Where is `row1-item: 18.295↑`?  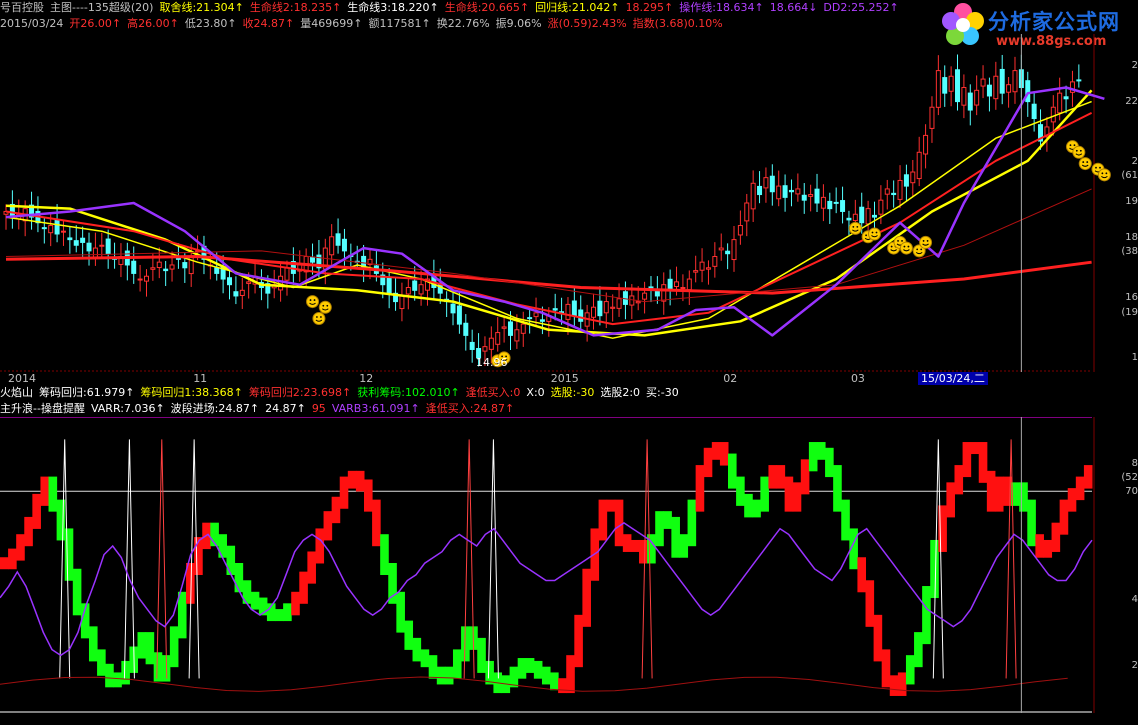
row1-item: 18.295↑ is located at coordinates (649, 7).